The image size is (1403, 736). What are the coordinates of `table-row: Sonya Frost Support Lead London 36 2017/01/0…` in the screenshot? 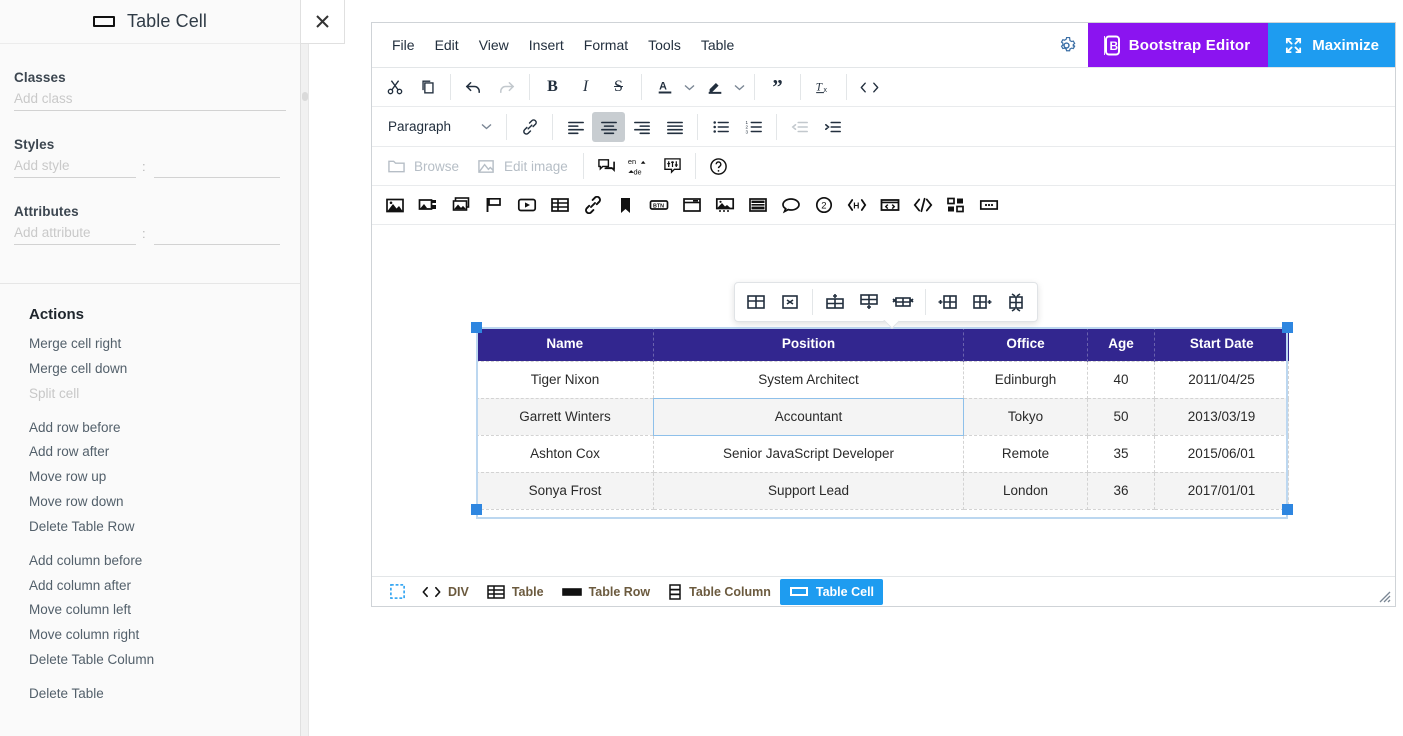 It's located at (882, 490).